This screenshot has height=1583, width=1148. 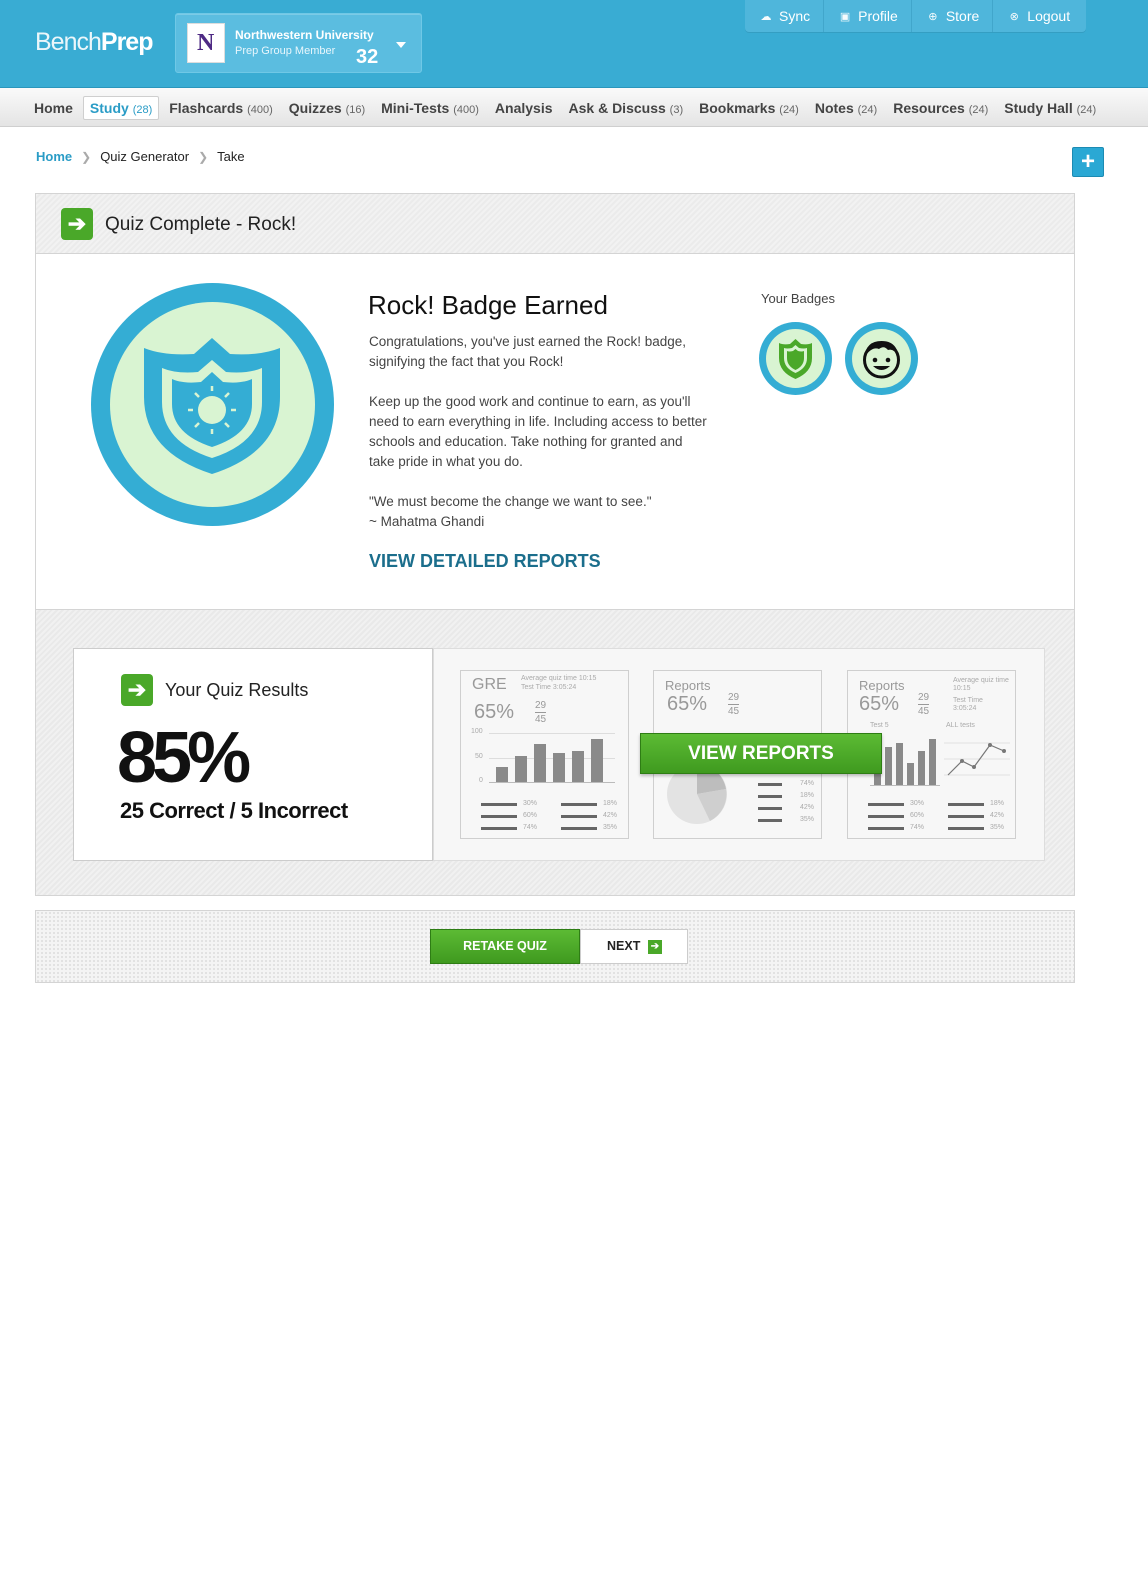 What do you see at coordinates (940, 108) in the screenshot?
I see `nav-item-resources: Resources (24)` at bounding box center [940, 108].